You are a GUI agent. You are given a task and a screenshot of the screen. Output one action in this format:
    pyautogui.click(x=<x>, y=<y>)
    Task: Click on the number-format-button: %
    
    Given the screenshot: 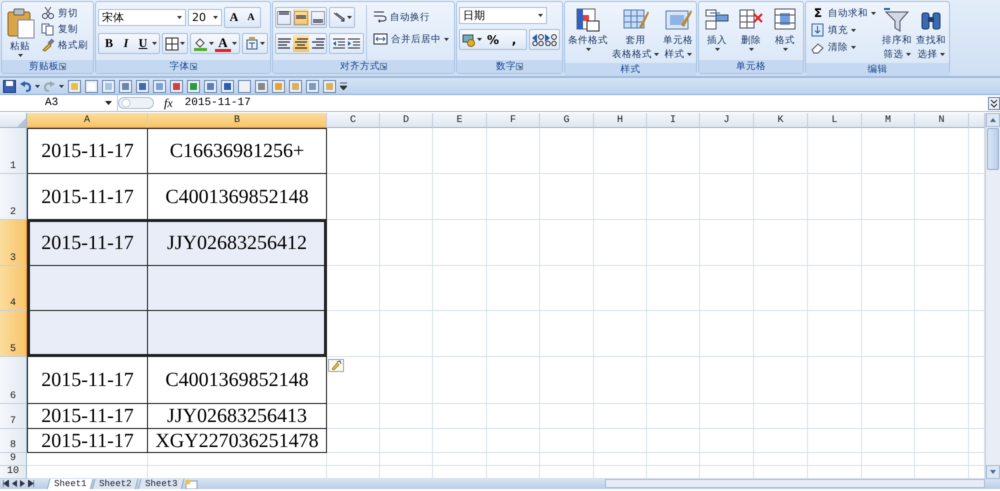 What is the action you would take?
    pyautogui.click(x=493, y=39)
    